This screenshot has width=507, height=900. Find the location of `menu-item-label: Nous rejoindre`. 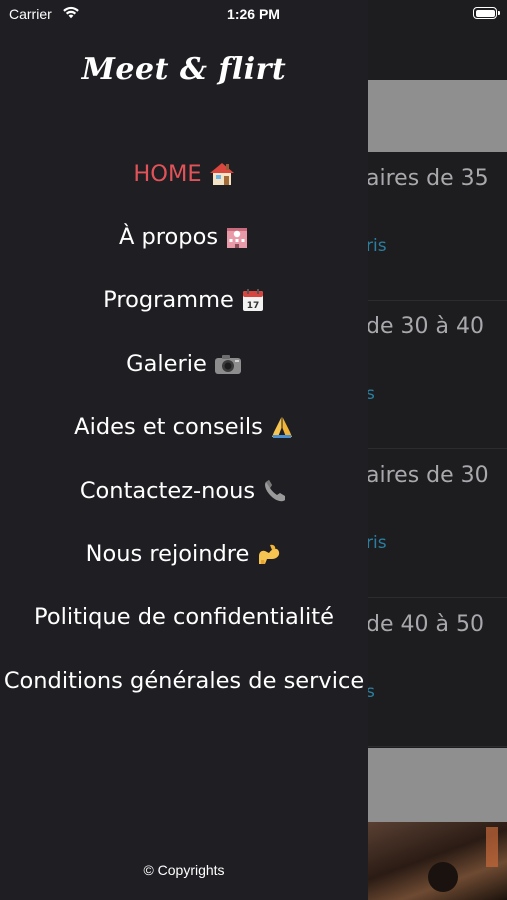

menu-item-label: Nous rejoindre is located at coordinates (167, 554).